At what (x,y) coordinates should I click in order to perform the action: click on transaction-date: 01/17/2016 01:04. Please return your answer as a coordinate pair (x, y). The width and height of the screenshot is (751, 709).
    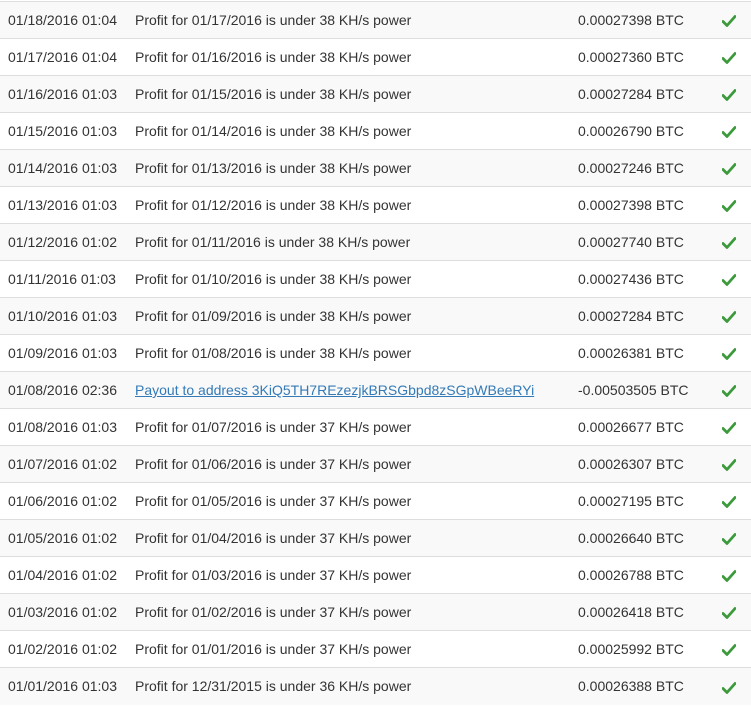
    Looking at the image, I should click on (67, 57).